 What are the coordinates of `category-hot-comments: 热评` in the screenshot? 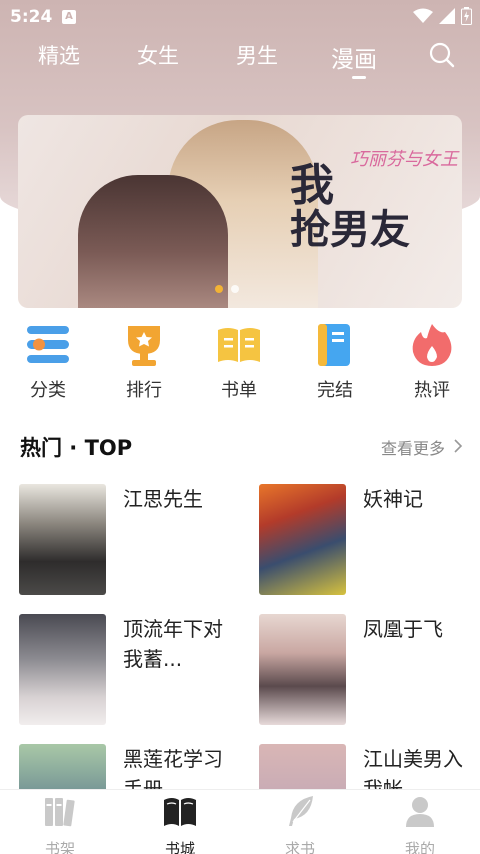 It's located at (432, 362).